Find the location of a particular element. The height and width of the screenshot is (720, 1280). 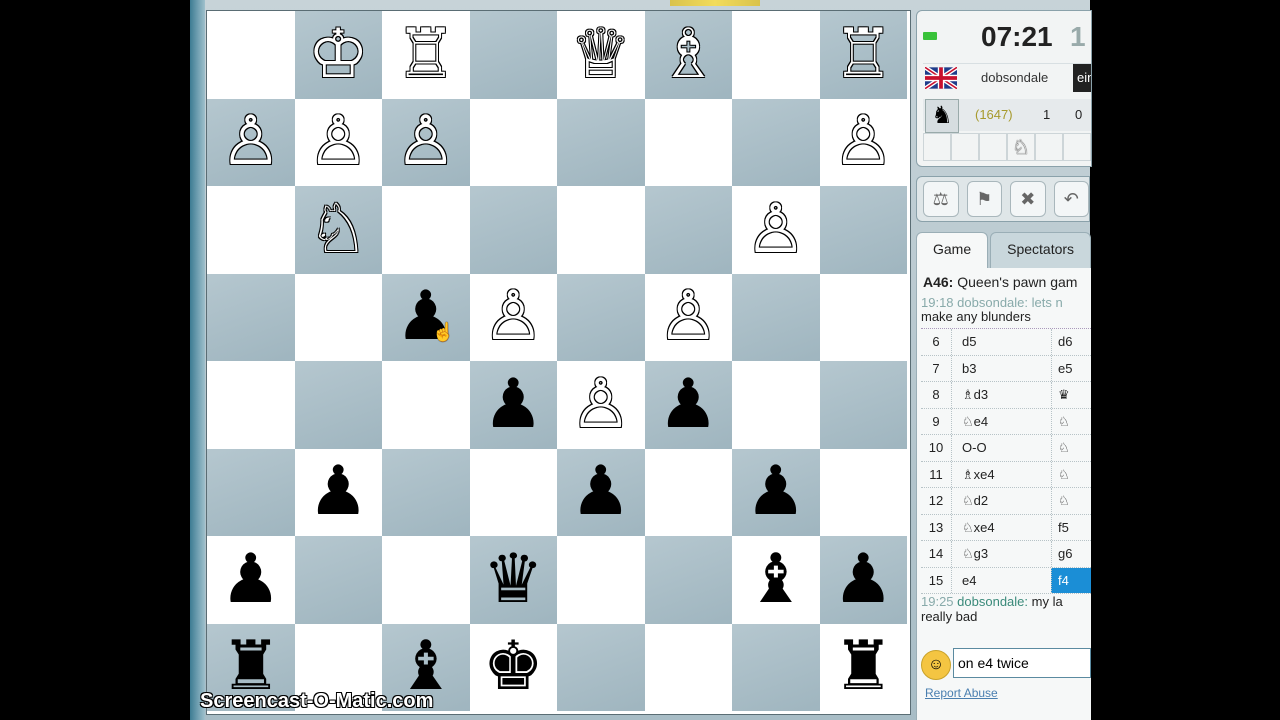

square-d8 is located at coordinates (513, 55).